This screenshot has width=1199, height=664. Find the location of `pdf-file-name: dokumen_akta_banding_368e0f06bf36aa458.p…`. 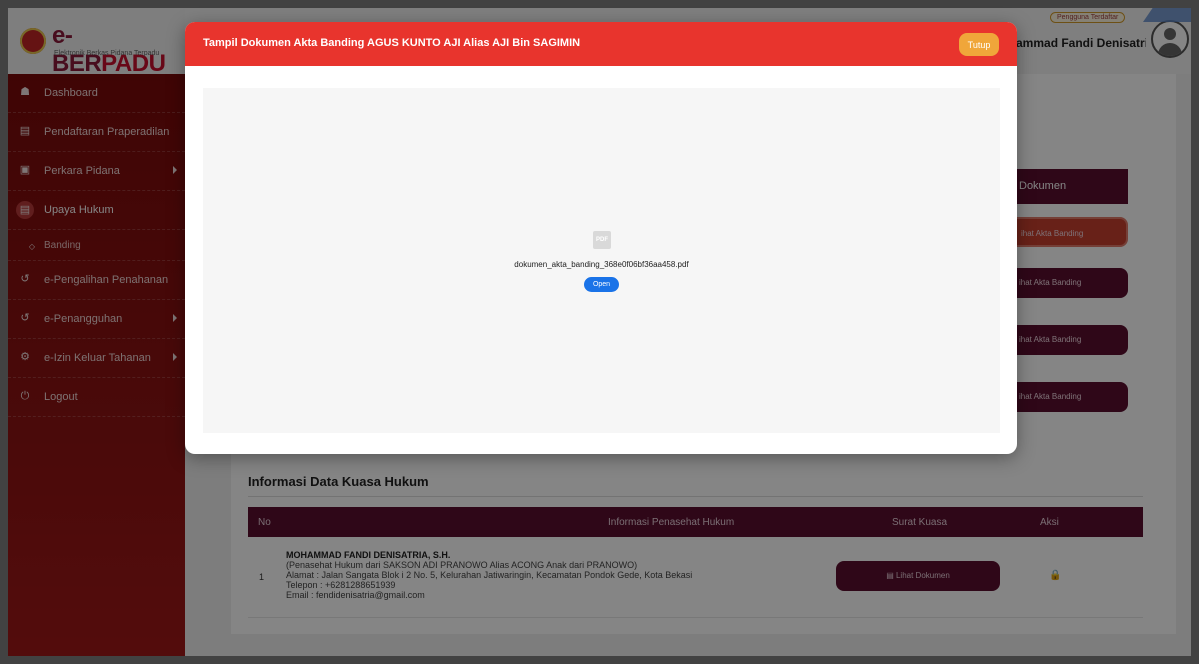

pdf-file-name: dokumen_akta_banding_368e0f06bf36aa458.p… is located at coordinates (601, 264).